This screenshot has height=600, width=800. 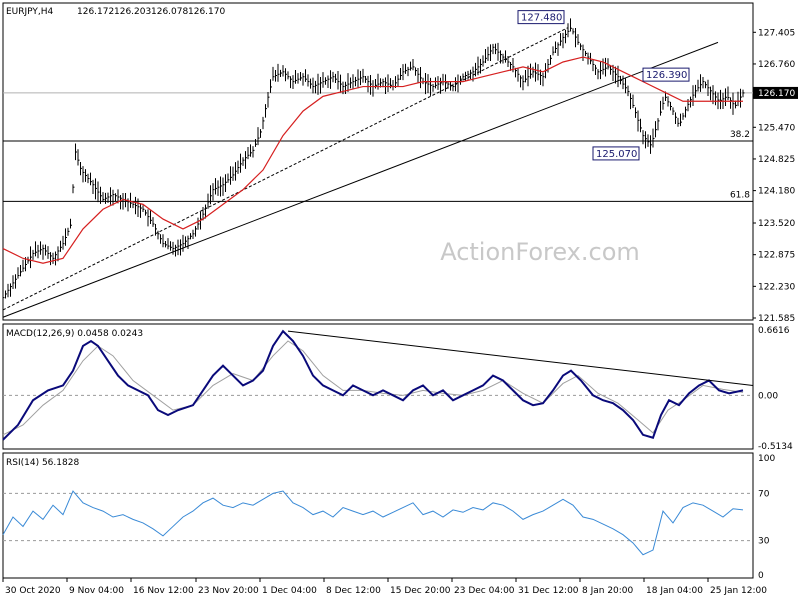 What do you see at coordinates (373, 523) in the screenshot?
I see `rsi-line` at bounding box center [373, 523].